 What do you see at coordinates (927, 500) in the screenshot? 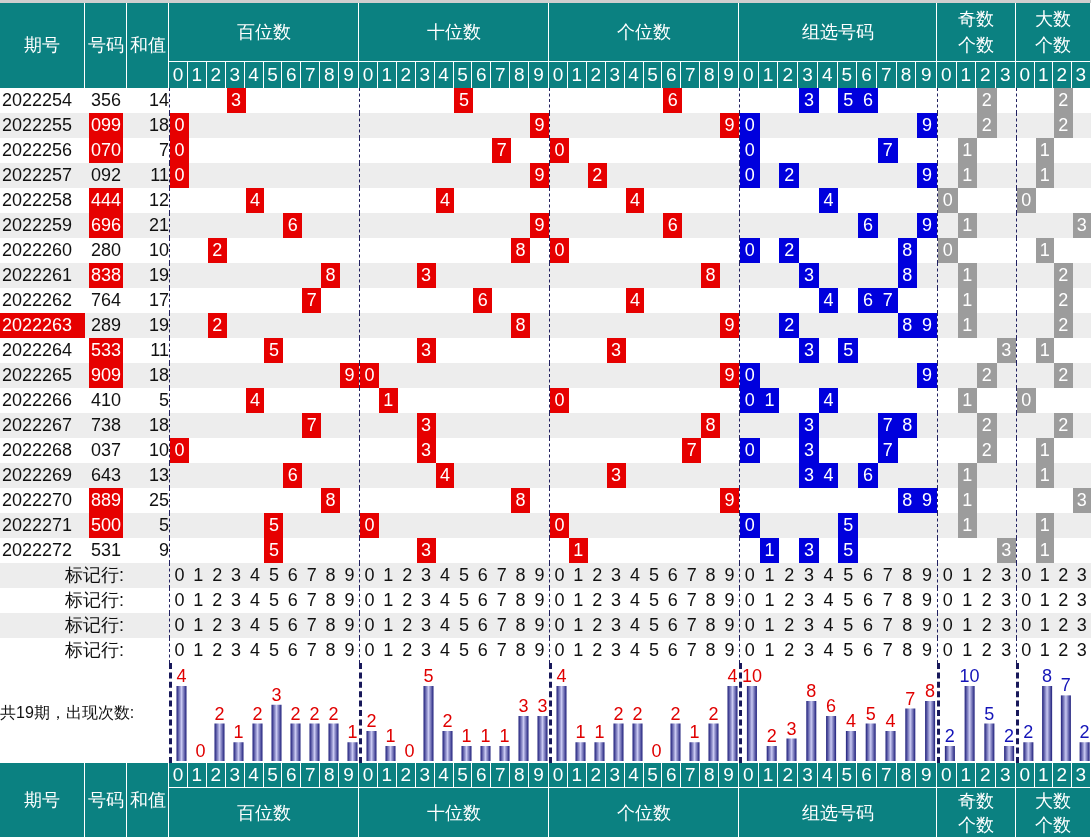
I see `digit-marker: 9` at bounding box center [927, 500].